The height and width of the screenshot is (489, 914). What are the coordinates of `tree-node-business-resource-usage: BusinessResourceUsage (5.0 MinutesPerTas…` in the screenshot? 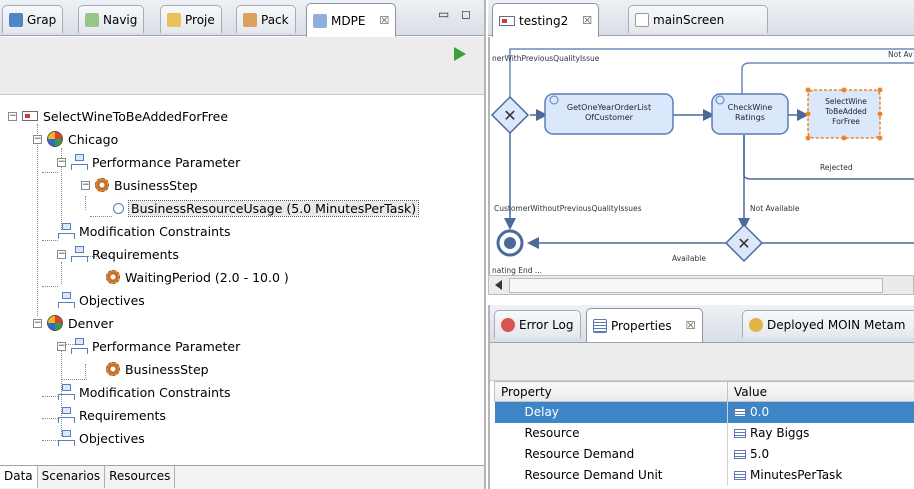 It's located at (266, 208).